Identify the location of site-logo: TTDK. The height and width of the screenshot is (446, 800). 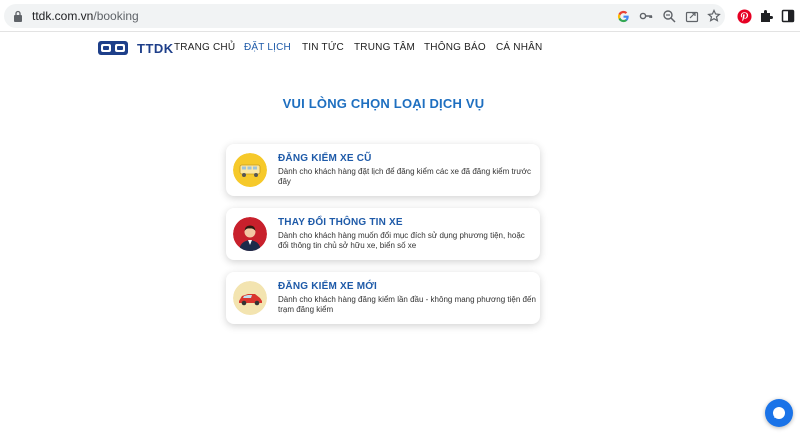
(135, 48).